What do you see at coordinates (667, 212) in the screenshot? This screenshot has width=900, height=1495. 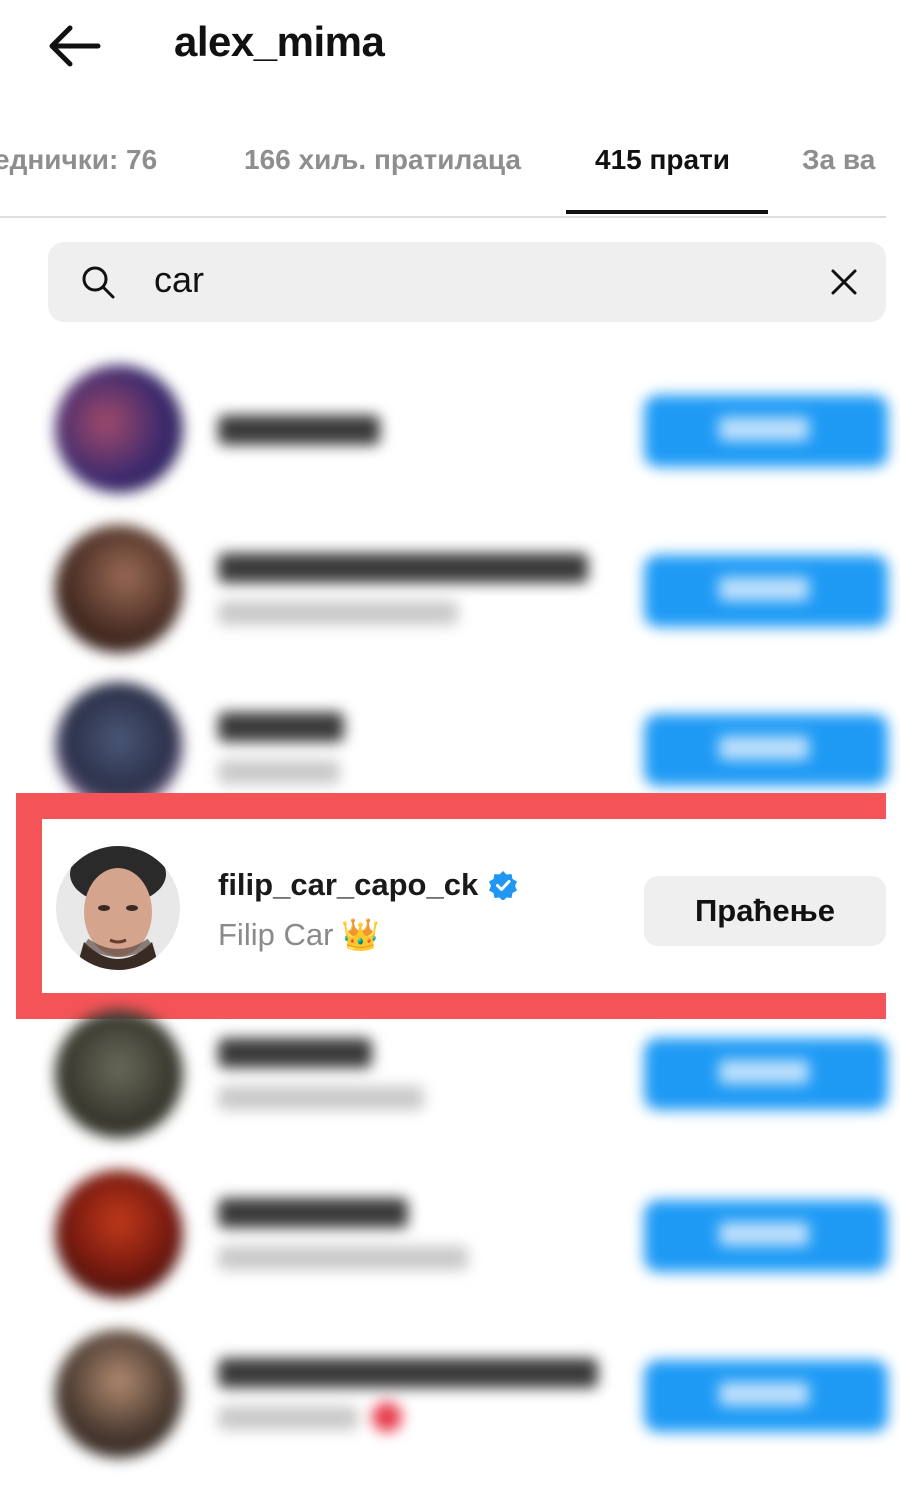 I see `active-tab-indicator` at bounding box center [667, 212].